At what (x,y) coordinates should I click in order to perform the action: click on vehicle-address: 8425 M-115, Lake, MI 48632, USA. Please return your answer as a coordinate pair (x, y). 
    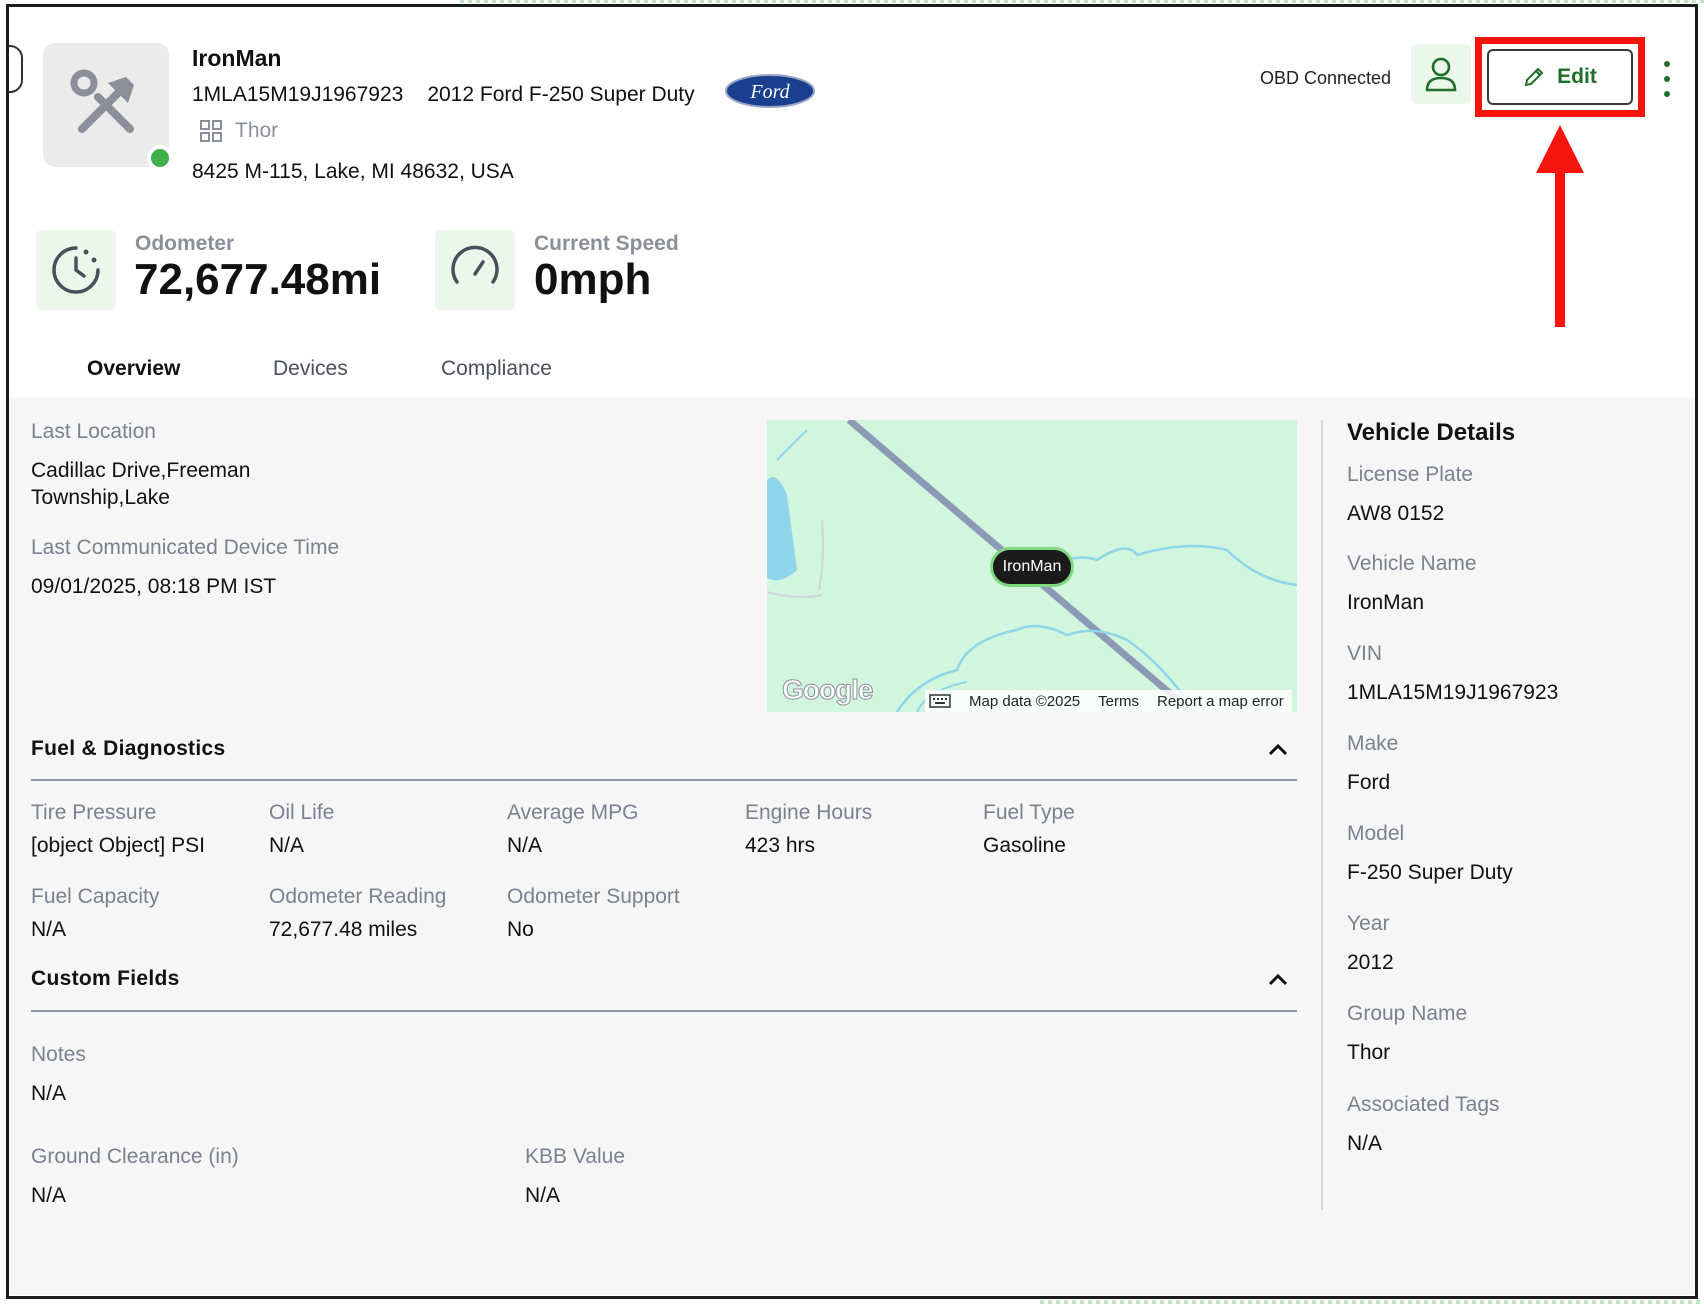
    Looking at the image, I should click on (353, 171).